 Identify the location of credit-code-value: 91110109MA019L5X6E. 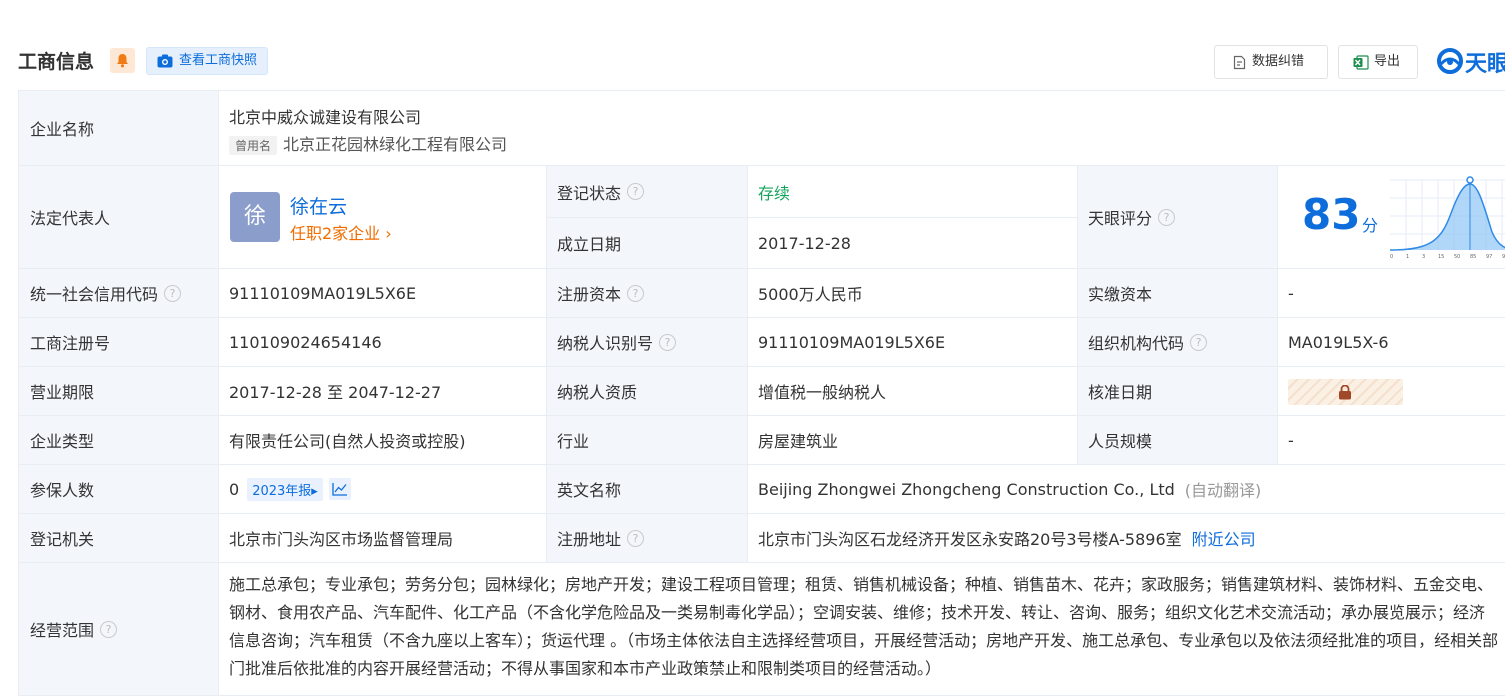
(383, 293).